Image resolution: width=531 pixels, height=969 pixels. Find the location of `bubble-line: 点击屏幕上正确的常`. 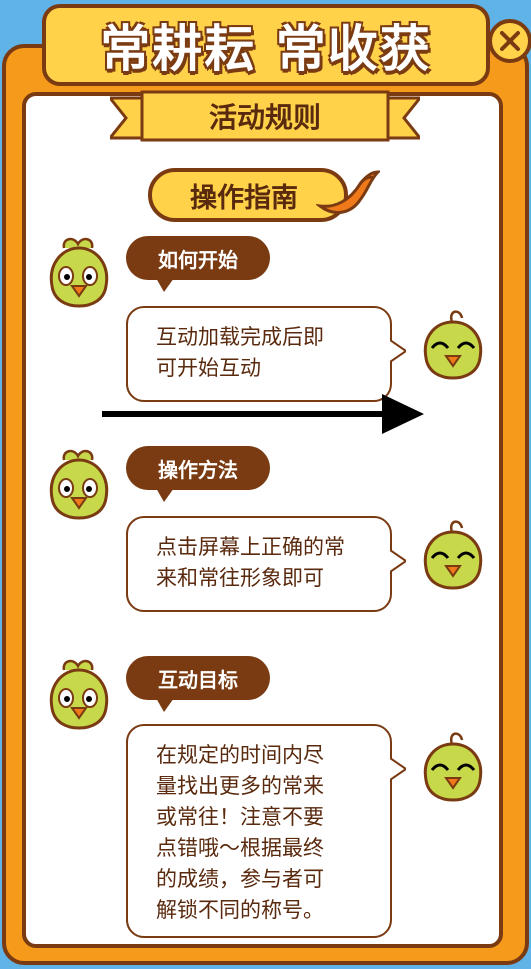

bubble-line: 点击屏幕上正确的常 is located at coordinates (250, 547).